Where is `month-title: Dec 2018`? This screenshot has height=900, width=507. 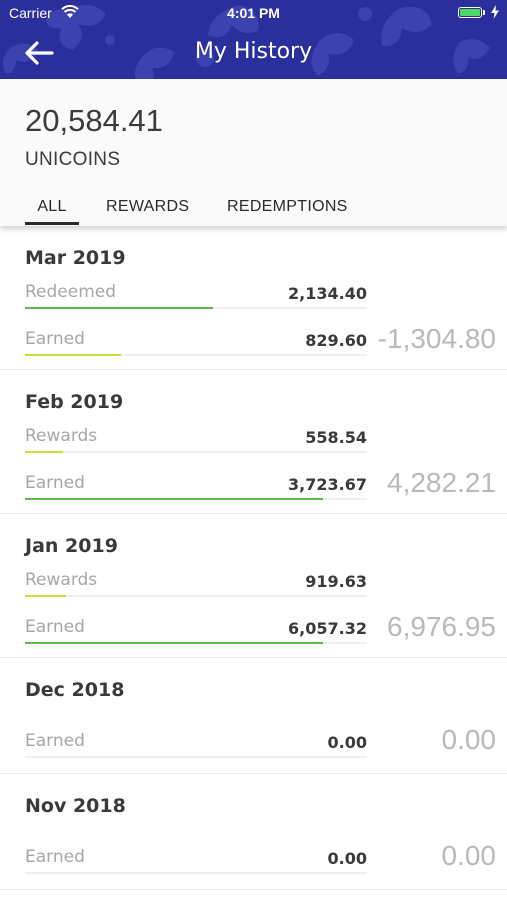
month-title: Dec 2018 is located at coordinates (75, 690).